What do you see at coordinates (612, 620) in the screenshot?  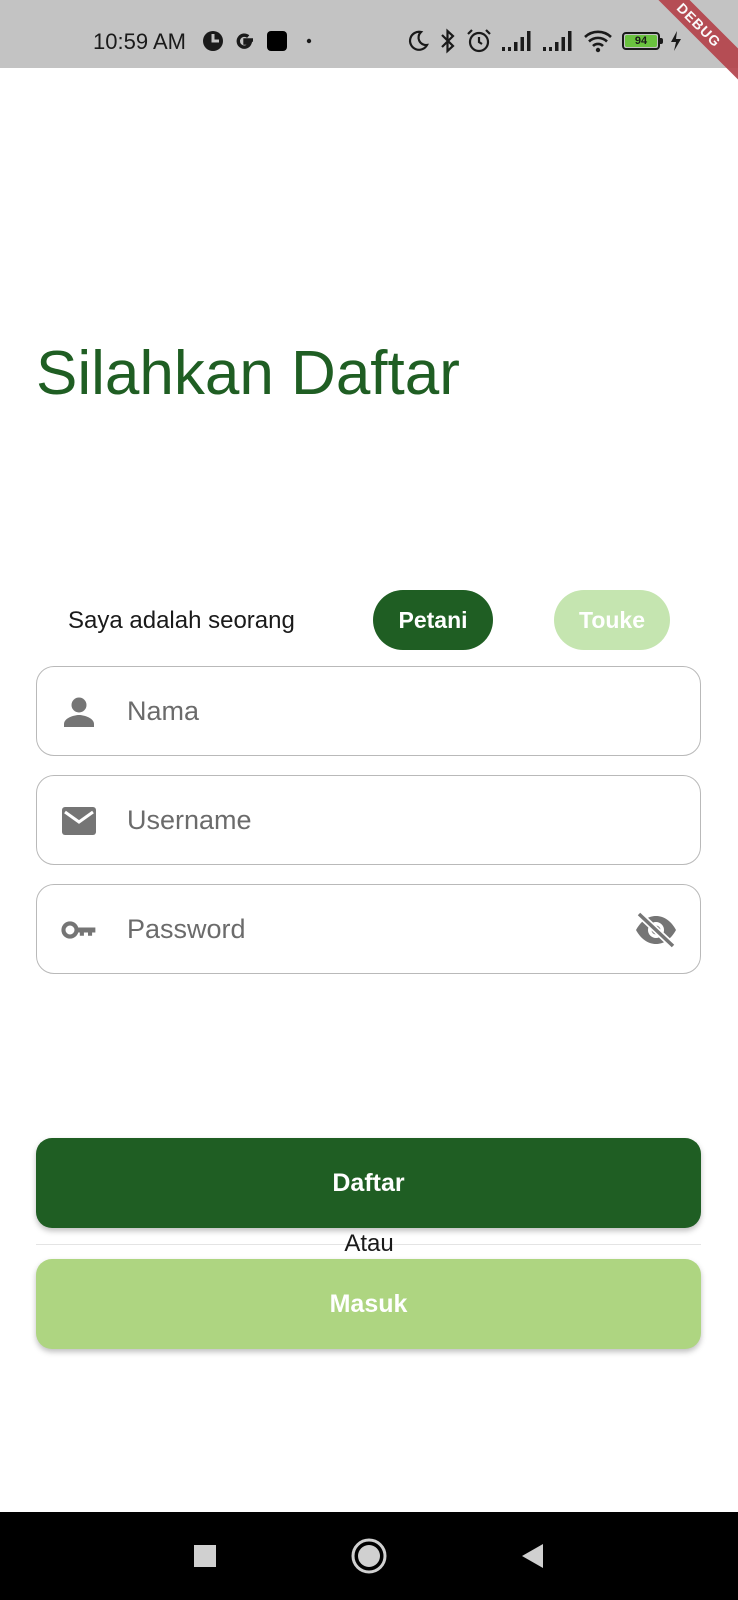 I see `role-option-touke: Touke` at bounding box center [612, 620].